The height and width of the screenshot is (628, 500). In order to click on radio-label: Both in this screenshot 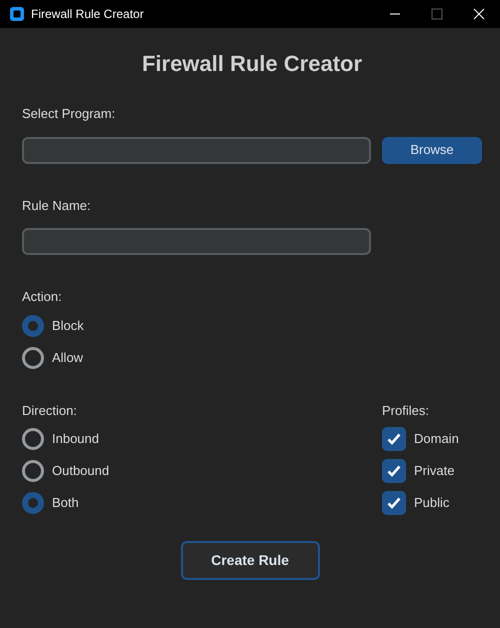, I will do `click(65, 503)`.